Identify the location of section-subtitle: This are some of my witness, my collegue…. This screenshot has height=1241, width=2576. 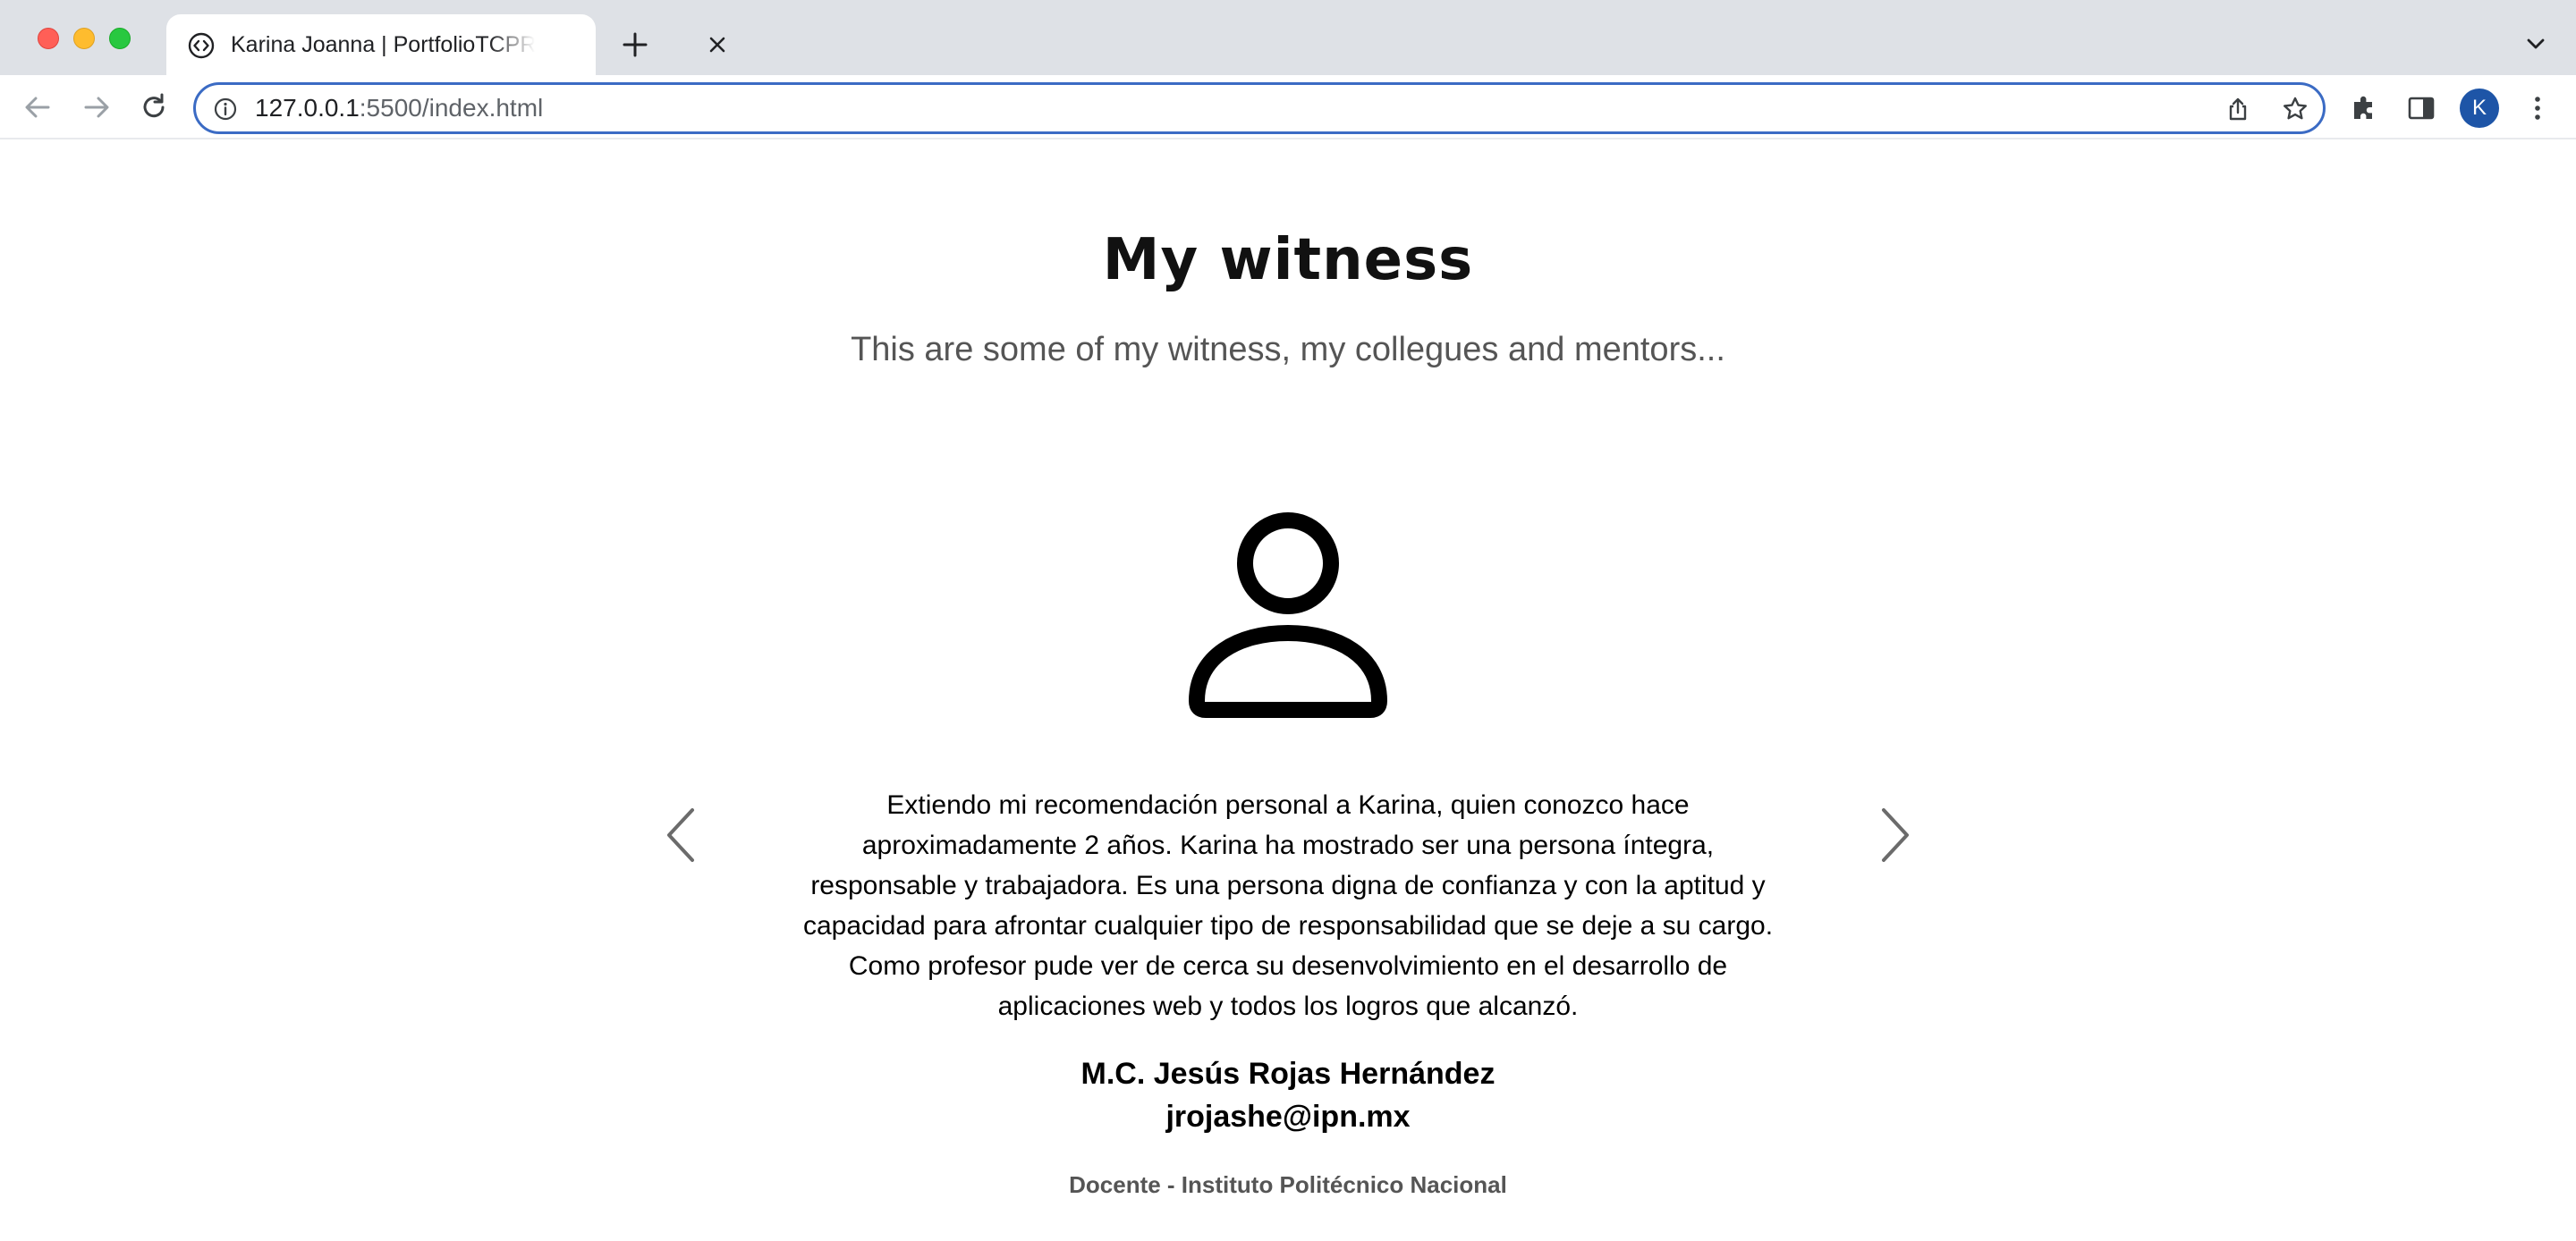
(1288, 349).